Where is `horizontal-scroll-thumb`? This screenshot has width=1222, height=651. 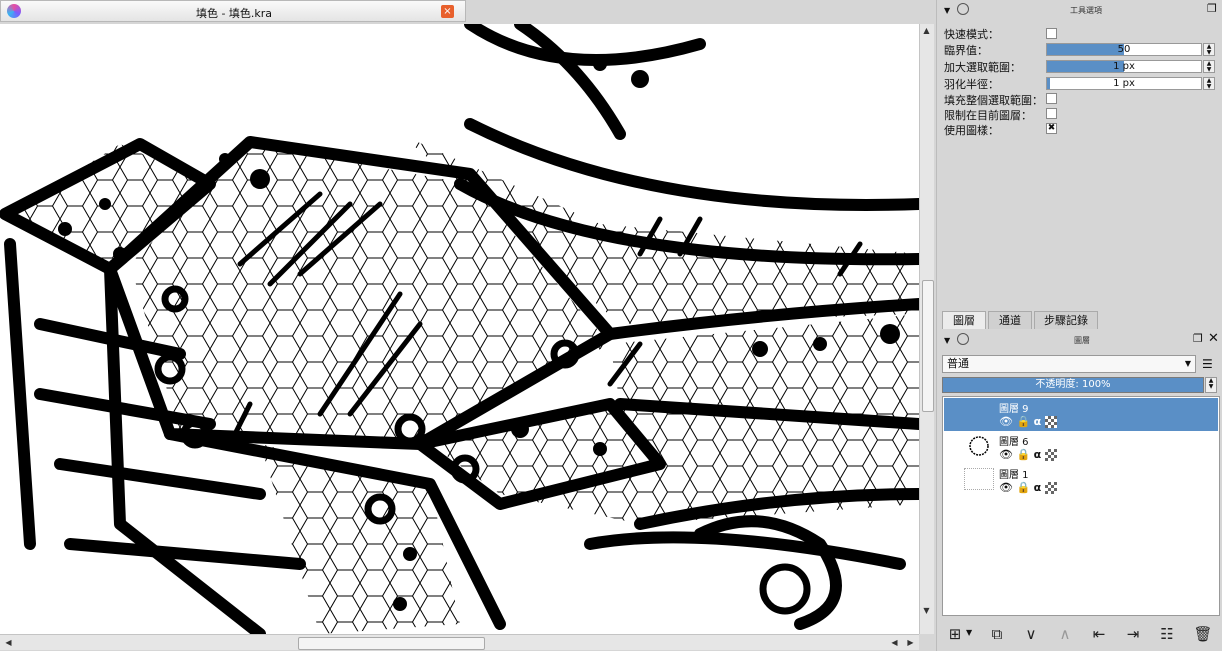
horizontal-scroll-thumb is located at coordinates (391, 643).